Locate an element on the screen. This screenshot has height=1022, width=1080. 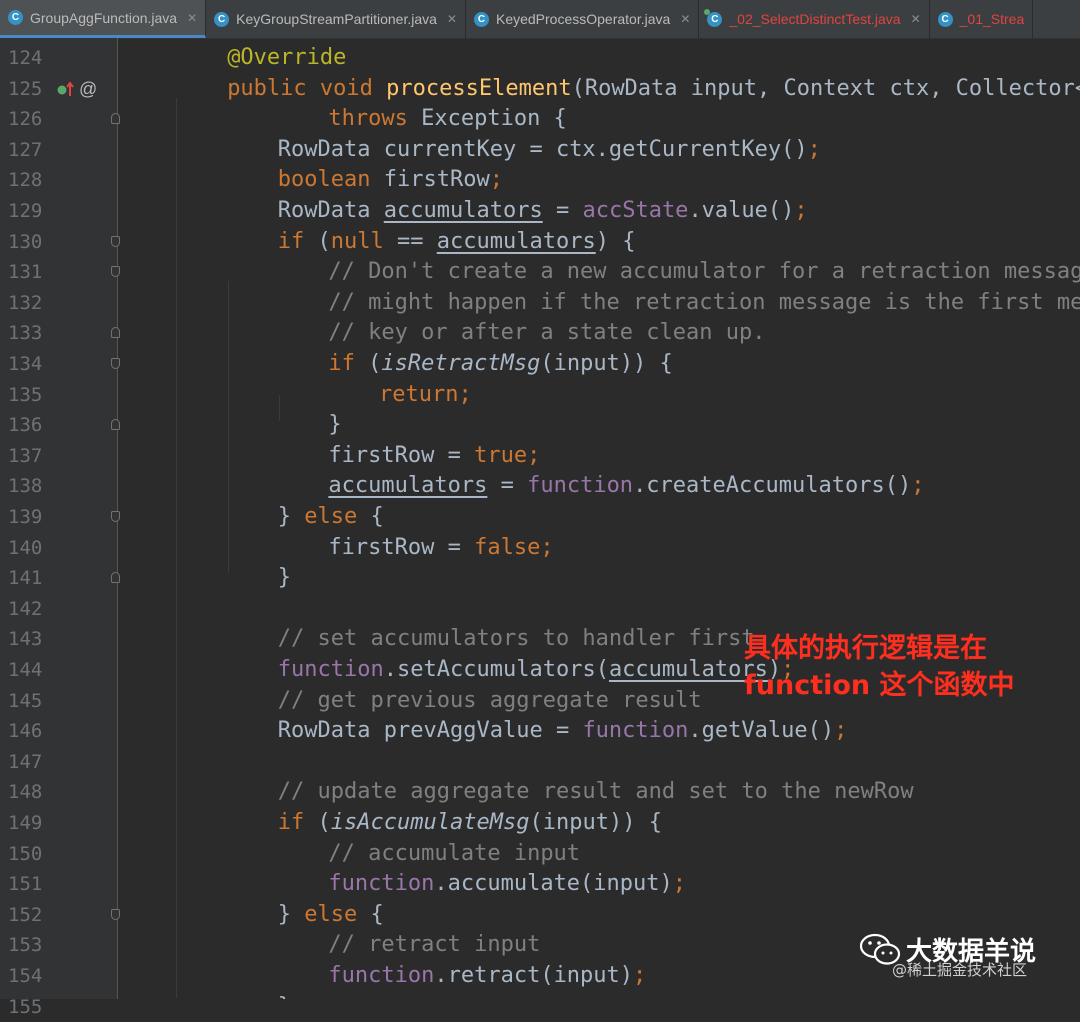
line-number: 151 is located at coordinates (25, 884).